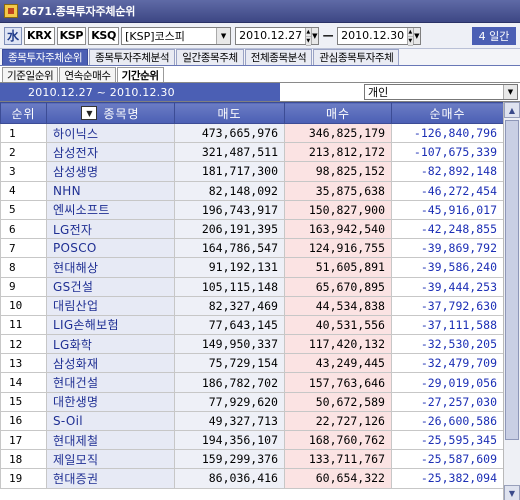 This screenshot has height=500, width=520. I want to click on net-buy-cell: -39,444,253, so click(447, 286).